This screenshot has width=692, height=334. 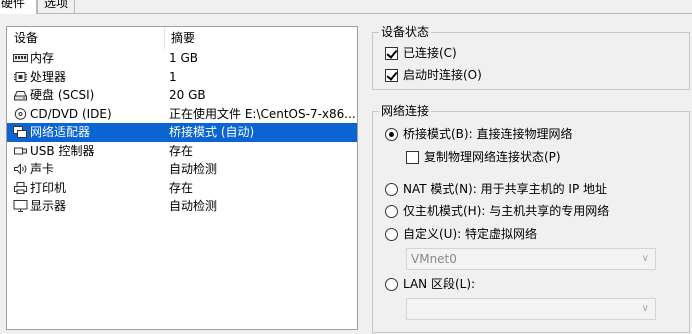 What do you see at coordinates (346, 13) in the screenshot?
I see `tab-divider` at bounding box center [346, 13].